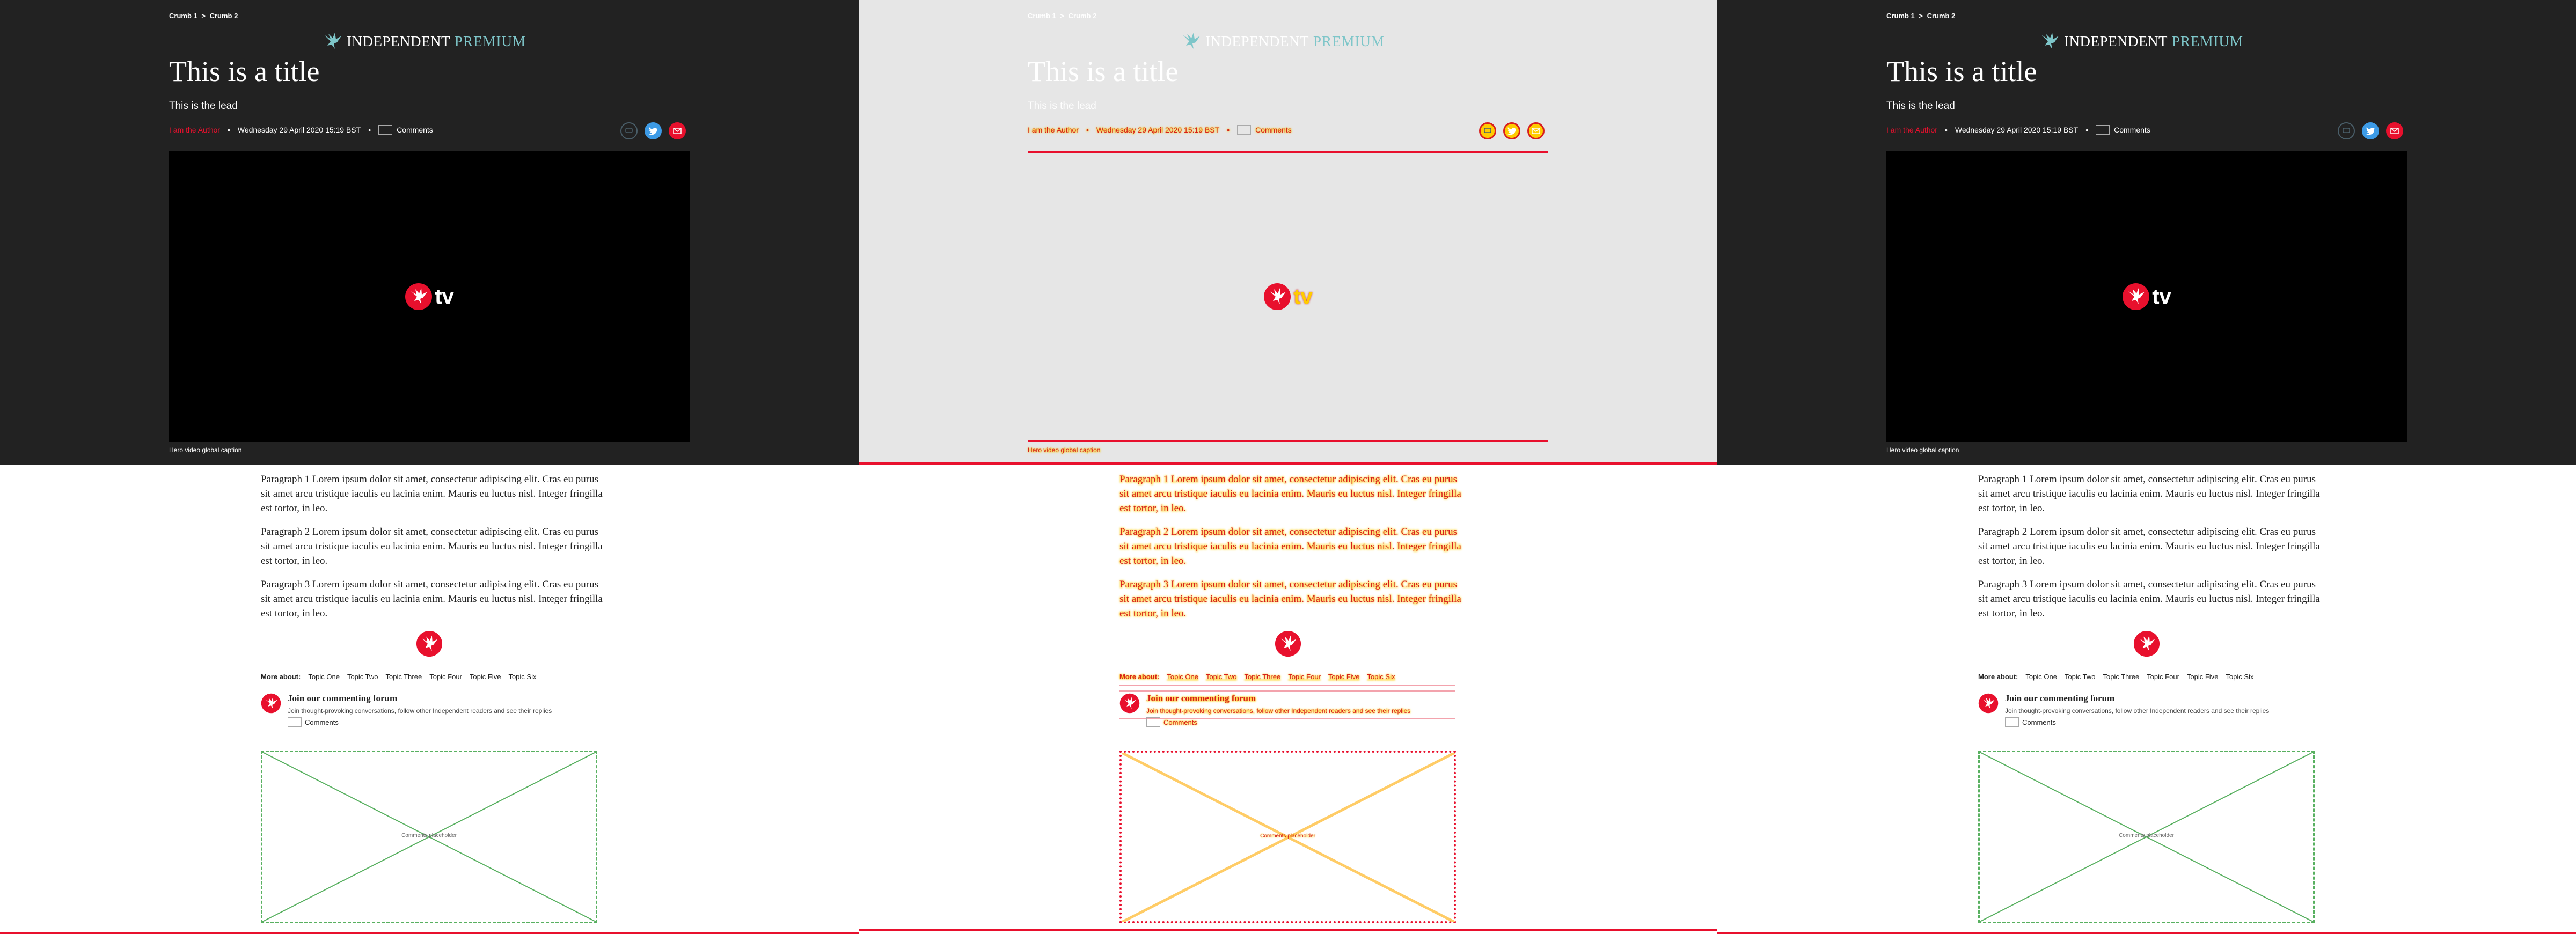 This screenshot has height=934, width=2576. Describe the element at coordinates (1287, 686) in the screenshot. I see `divider` at that location.